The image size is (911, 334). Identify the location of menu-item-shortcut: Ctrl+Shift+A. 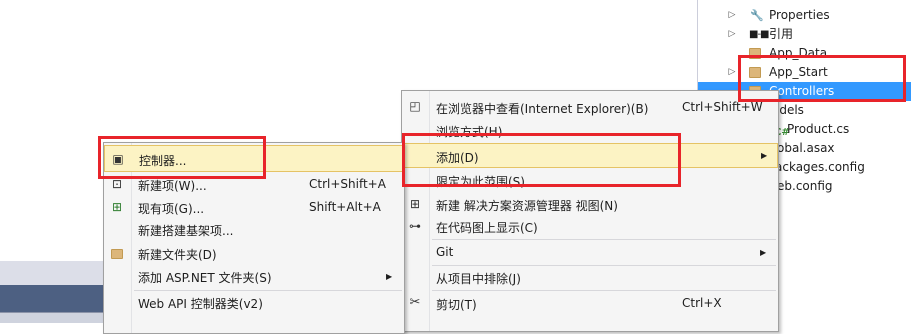
(347, 184).